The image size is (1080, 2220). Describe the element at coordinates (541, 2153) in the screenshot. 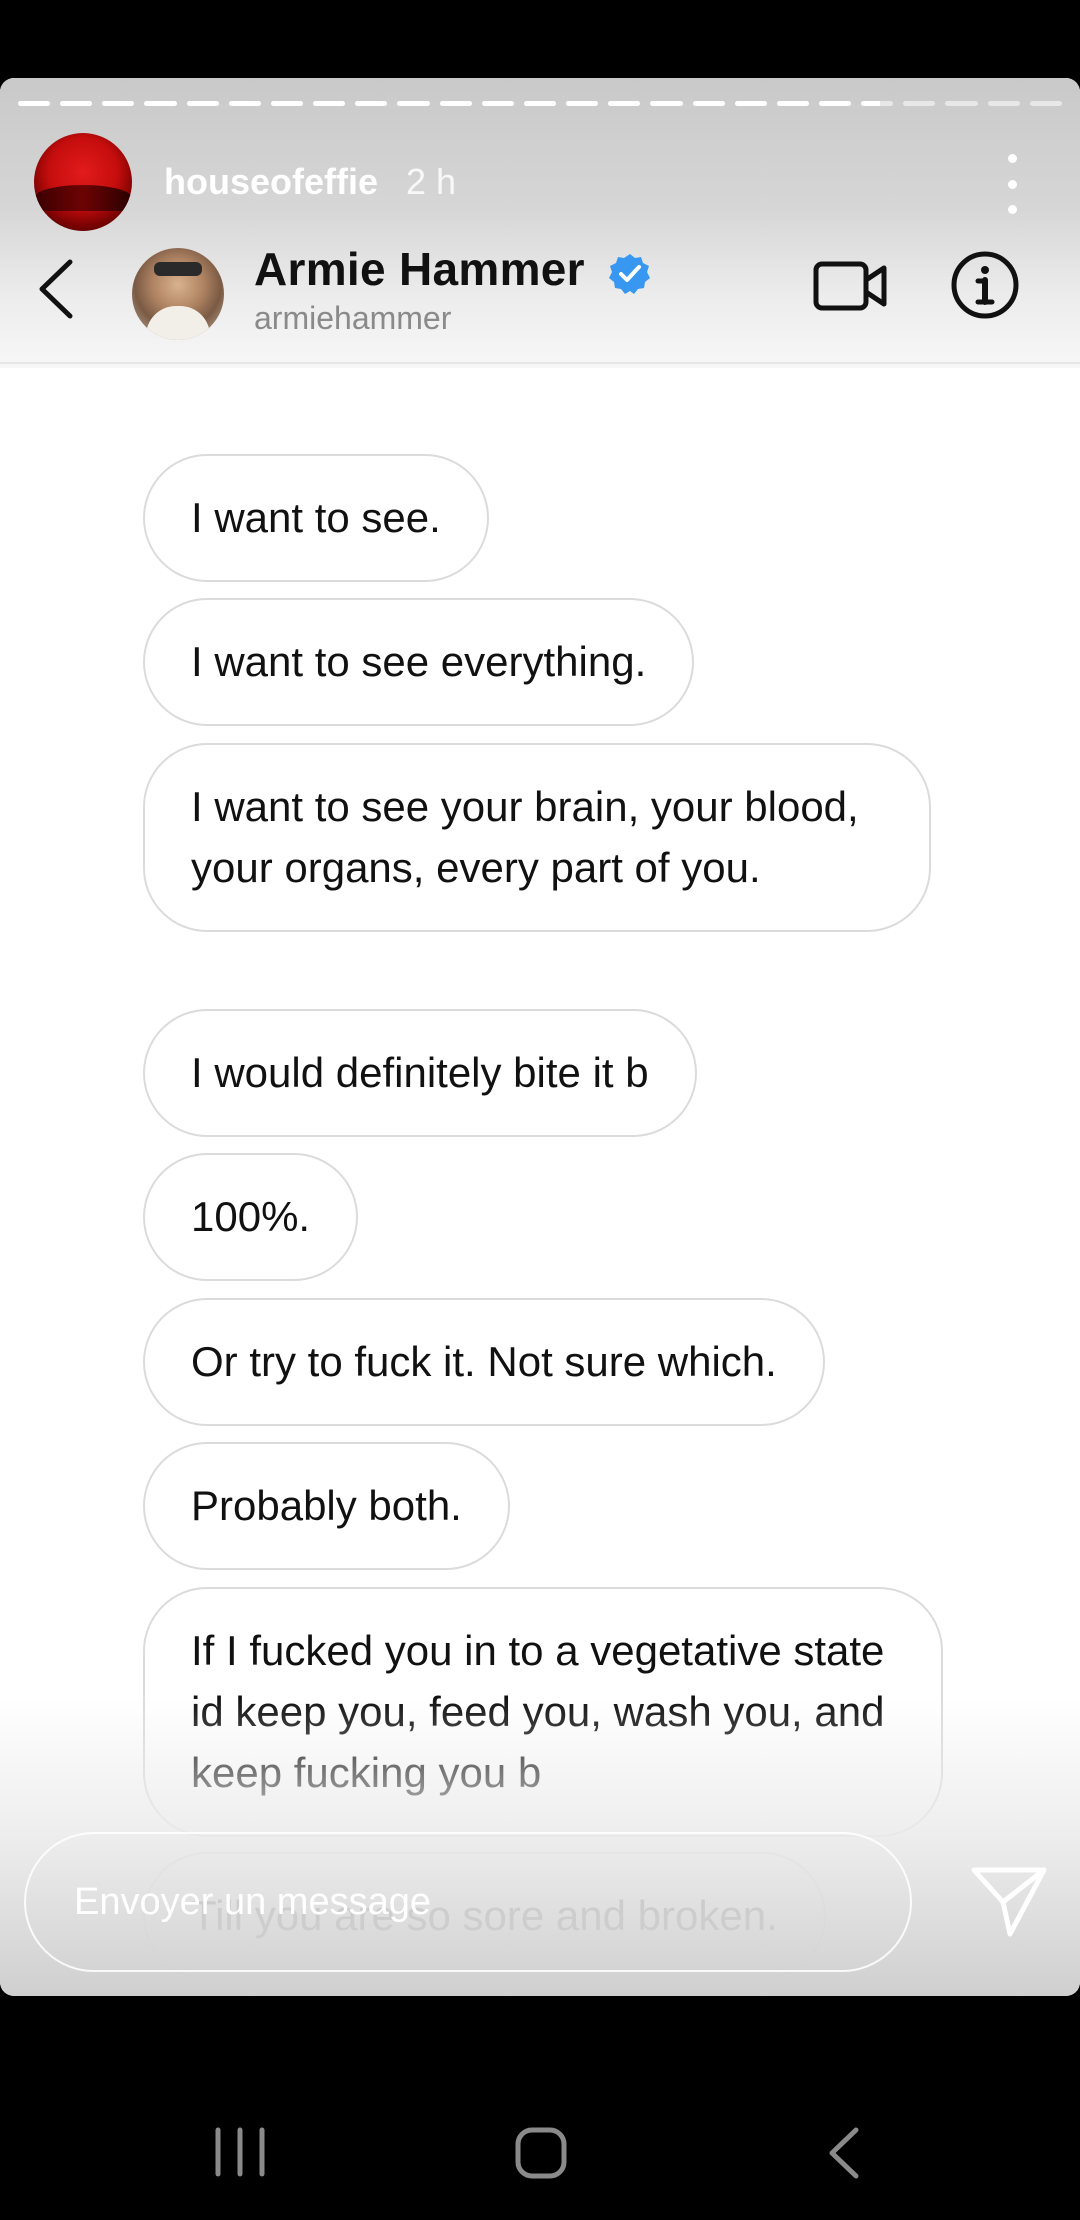

I see `home-icon` at that location.